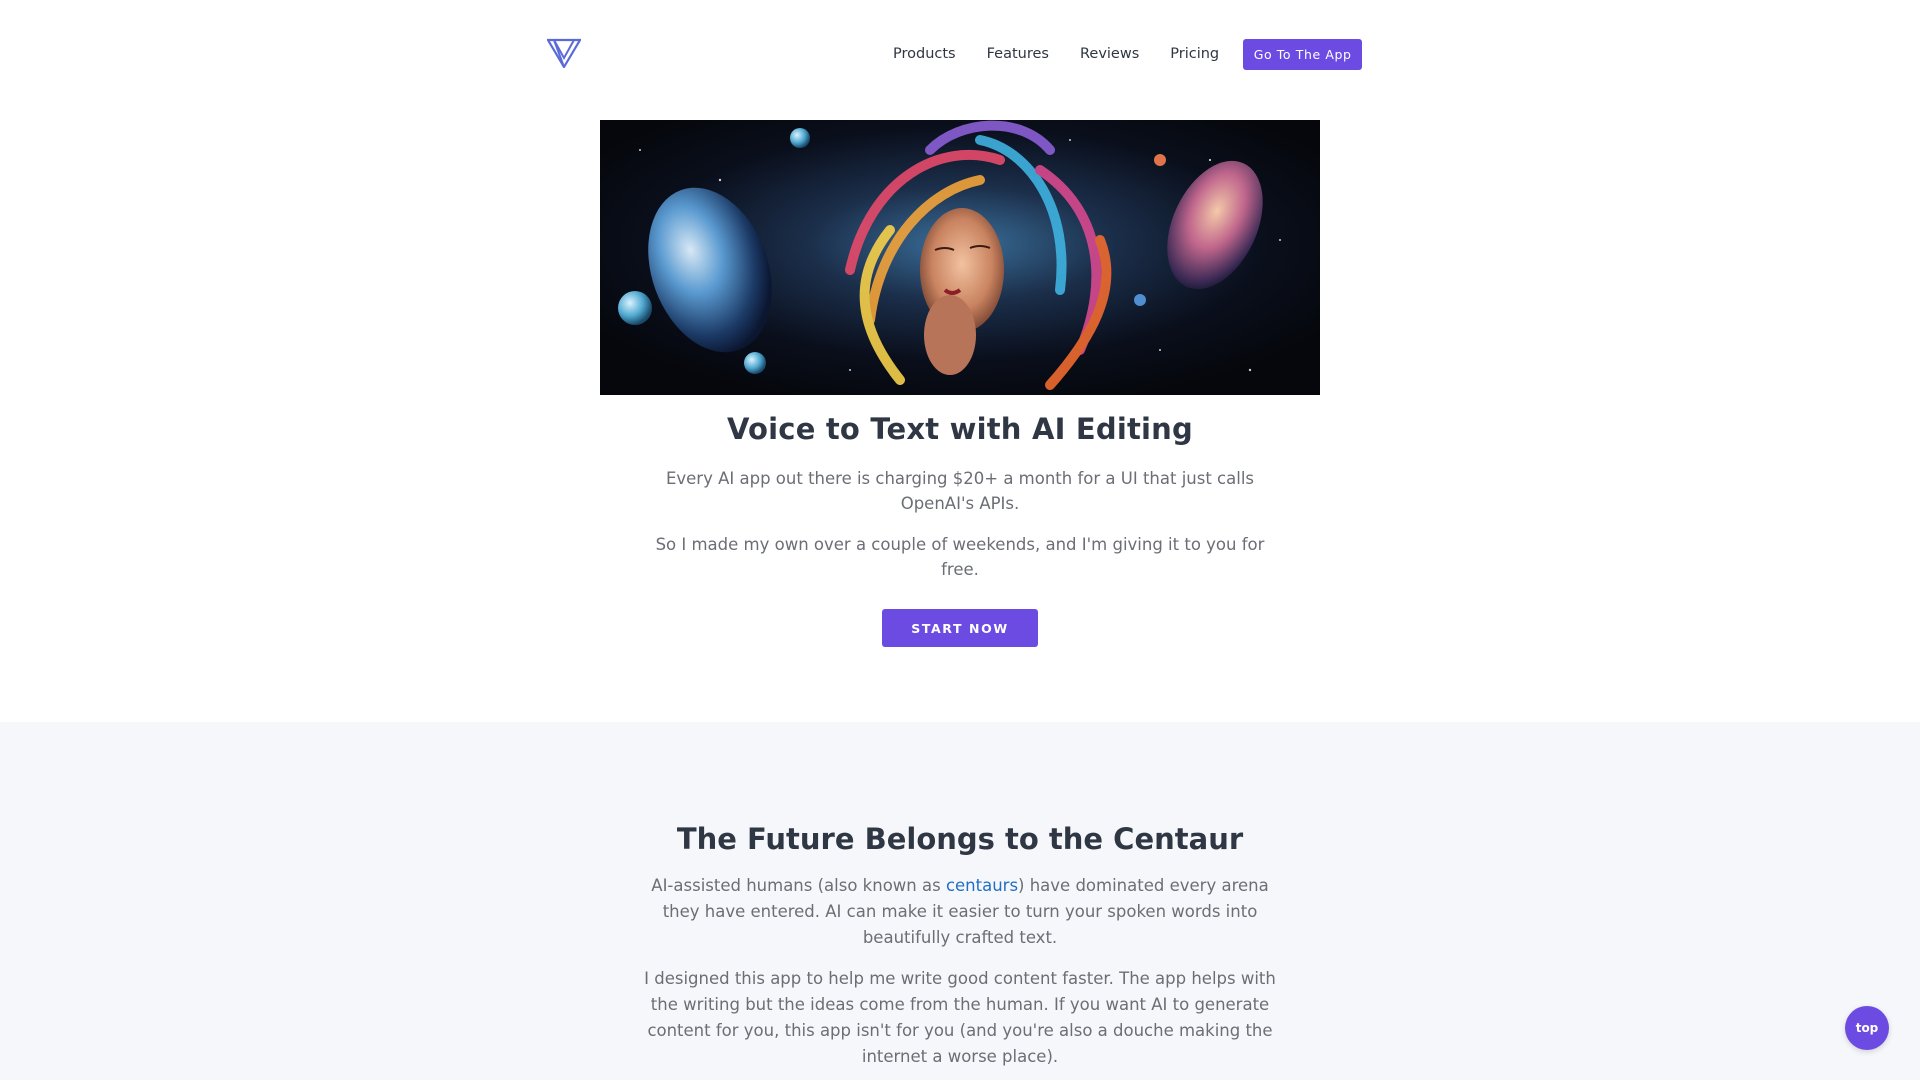  What do you see at coordinates (1018, 54) in the screenshot?
I see `nav-features-link: Features` at bounding box center [1018, 54].